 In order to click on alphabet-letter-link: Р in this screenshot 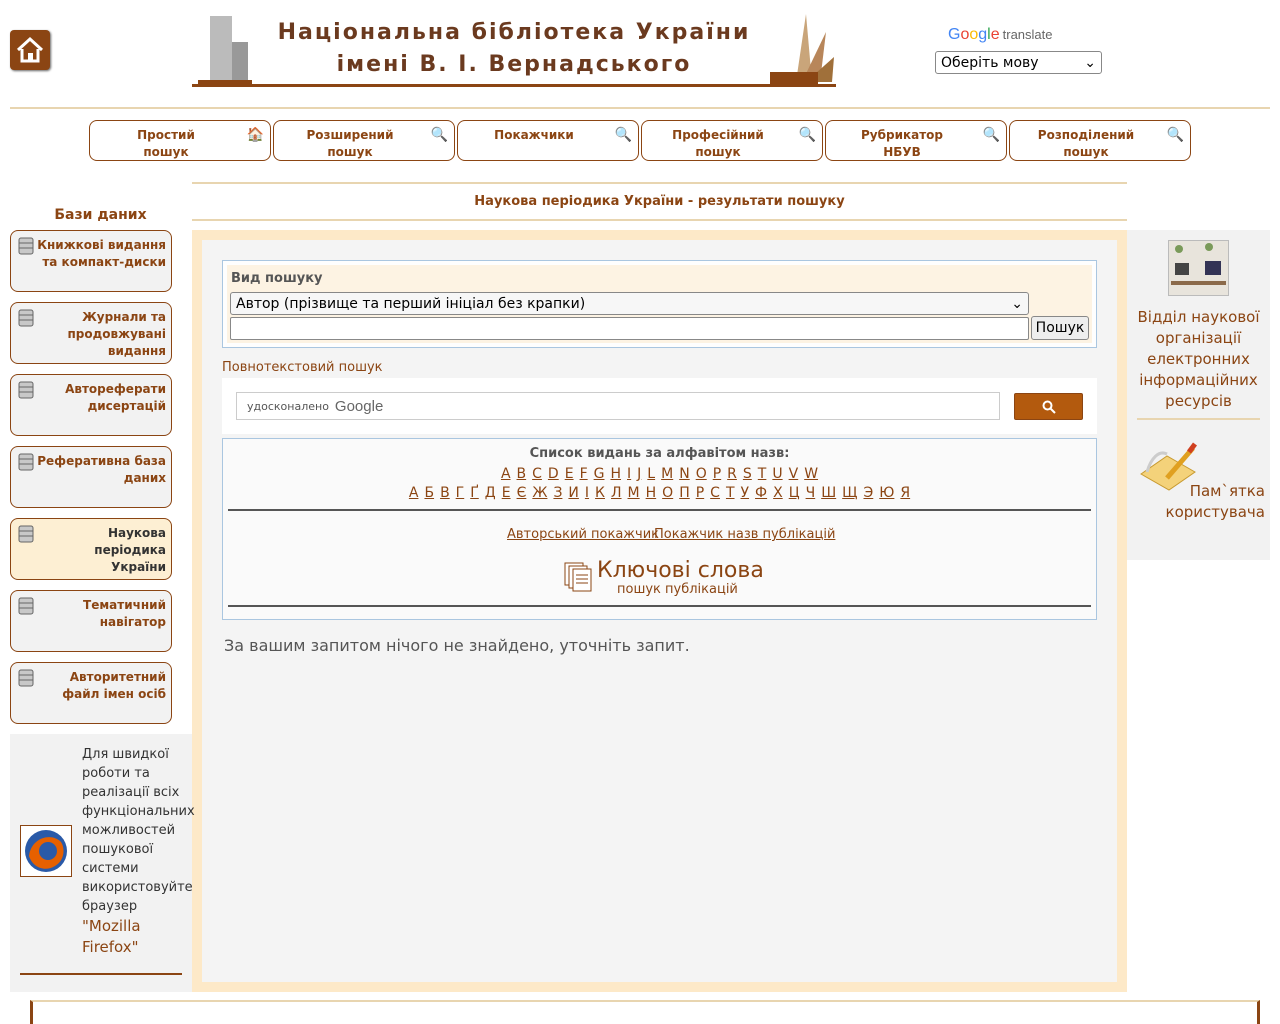, I will do `click(700, 493)`.